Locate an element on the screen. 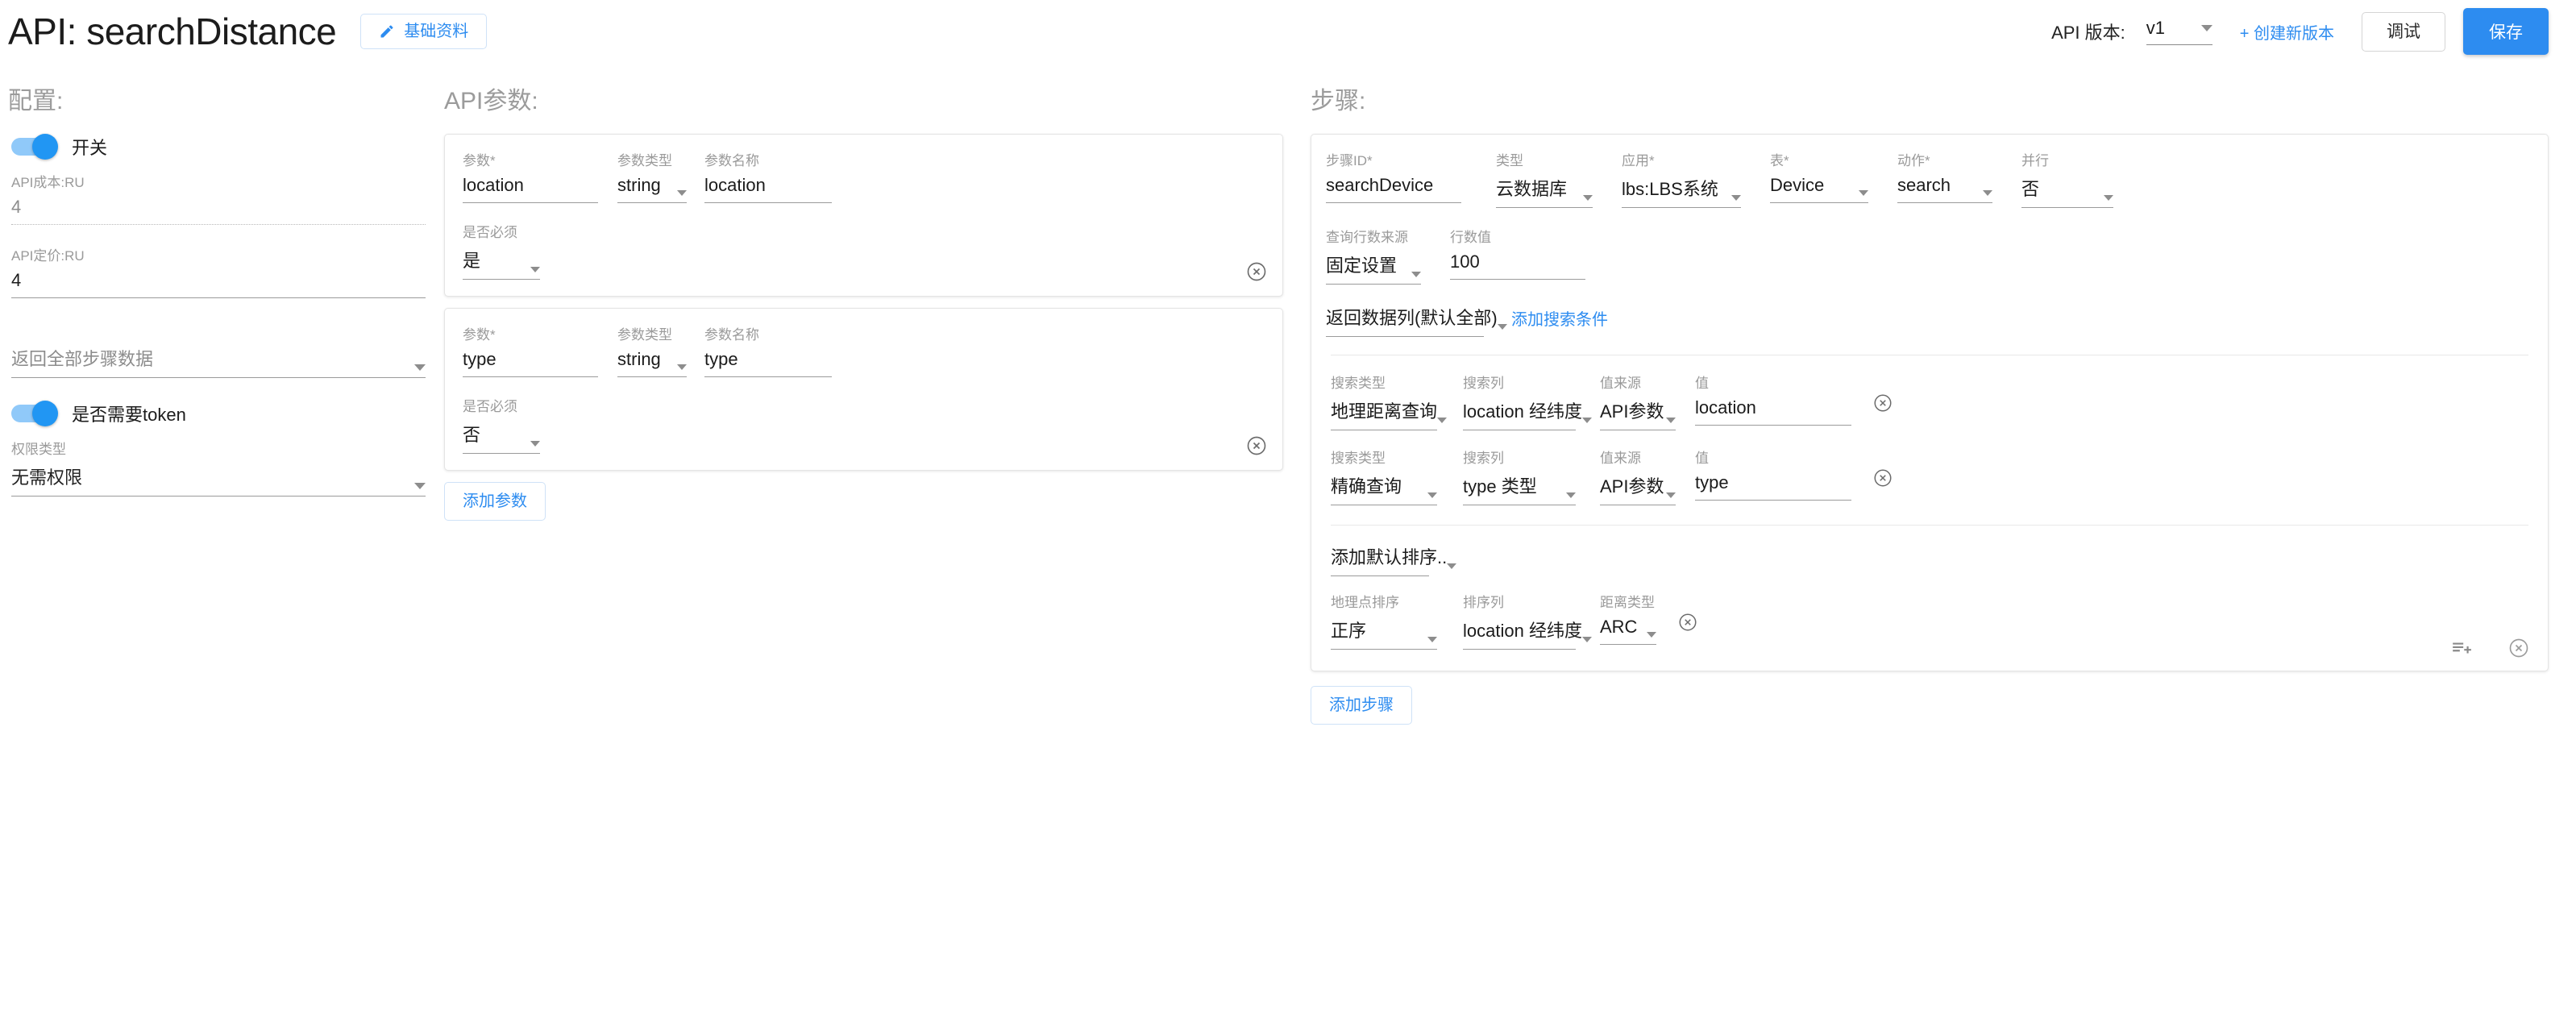 The height and width of the screenshot is (1018, 2576). api-price-field: API定价:RU 4 is located at coordinates (218, 271).